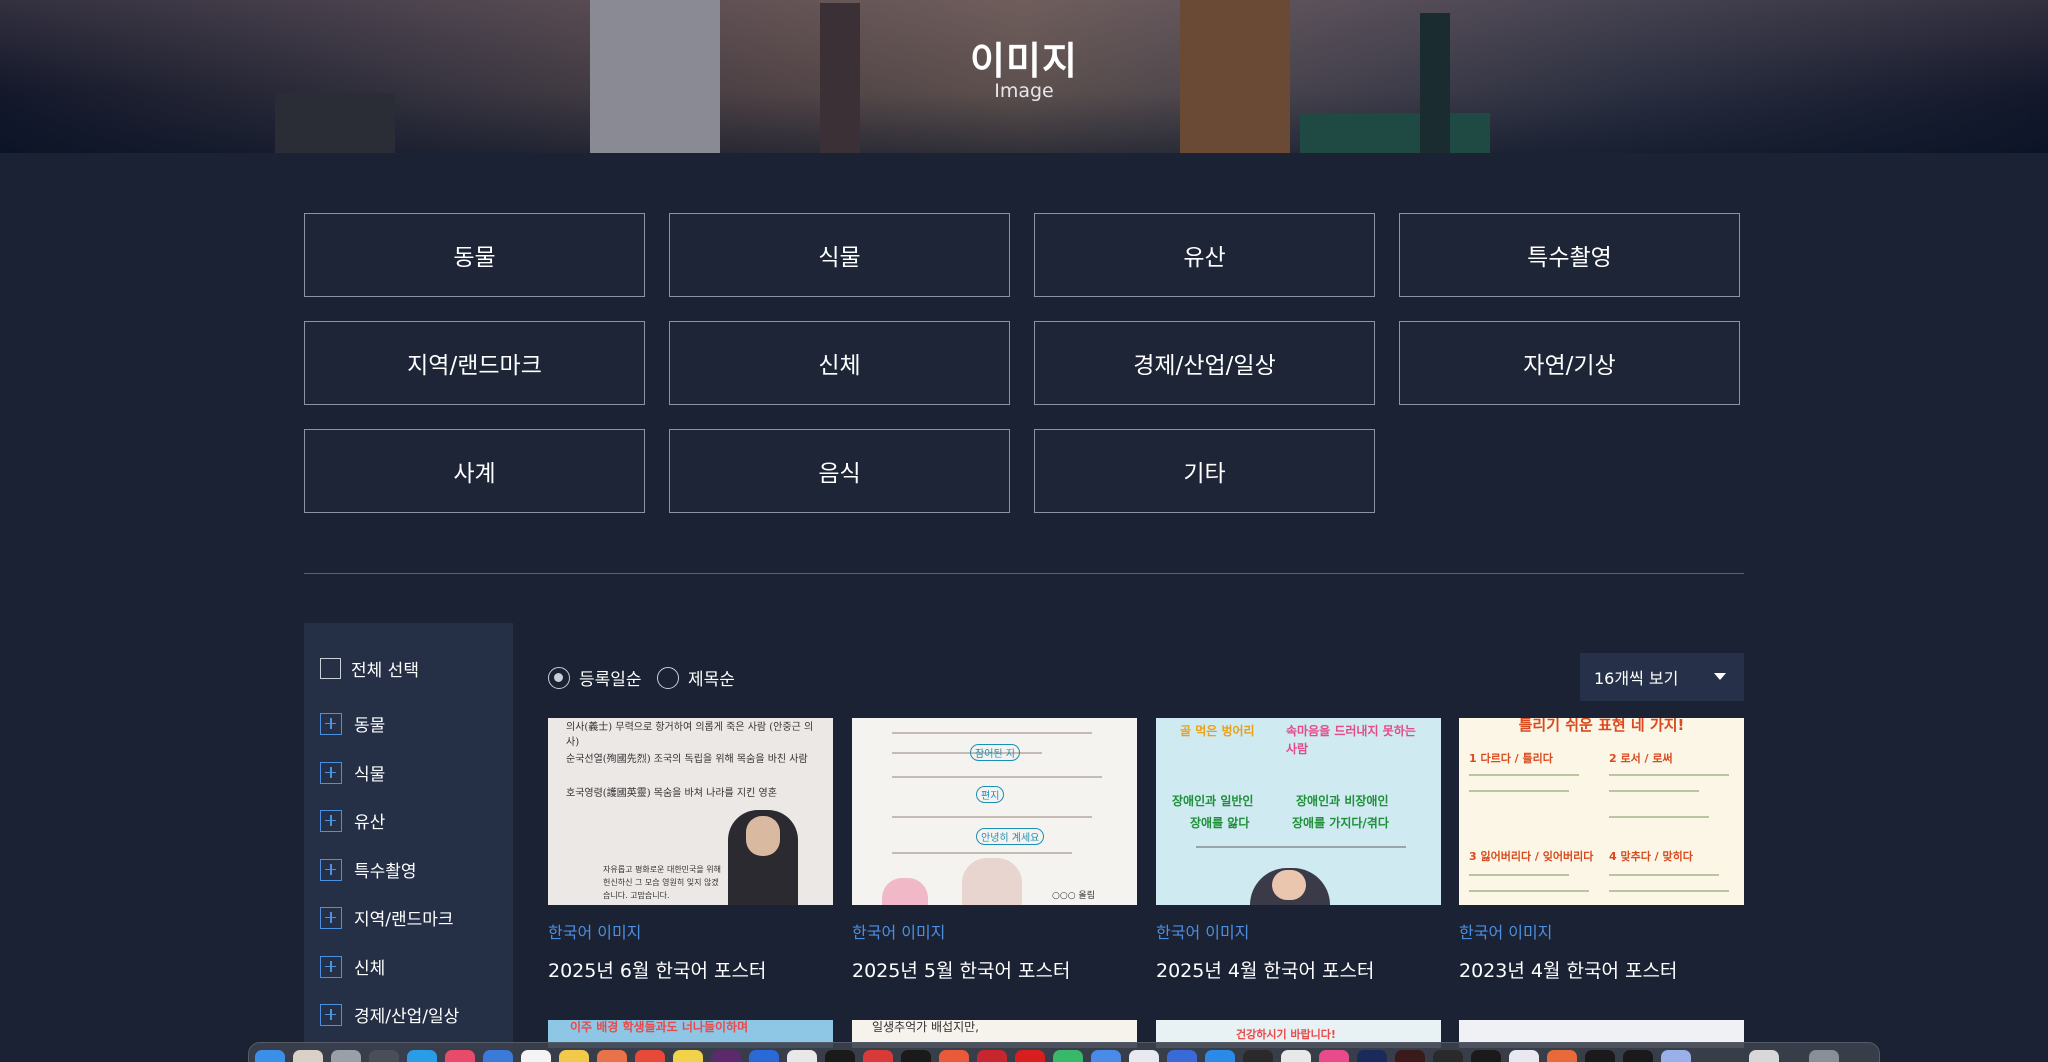  What do you see at coordinates (559, 677) in the screenshot?
I see `radio-selected-icon` at bounding box center [559, 677].